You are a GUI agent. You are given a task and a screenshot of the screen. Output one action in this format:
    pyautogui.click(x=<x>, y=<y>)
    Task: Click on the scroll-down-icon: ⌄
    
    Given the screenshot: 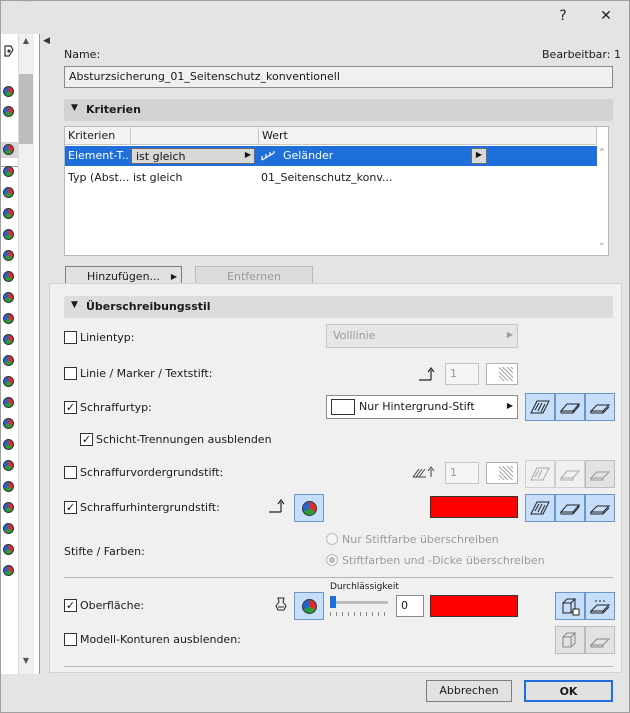 What is the action you would take?
    pyautogui.click(x=602, y=243)
    